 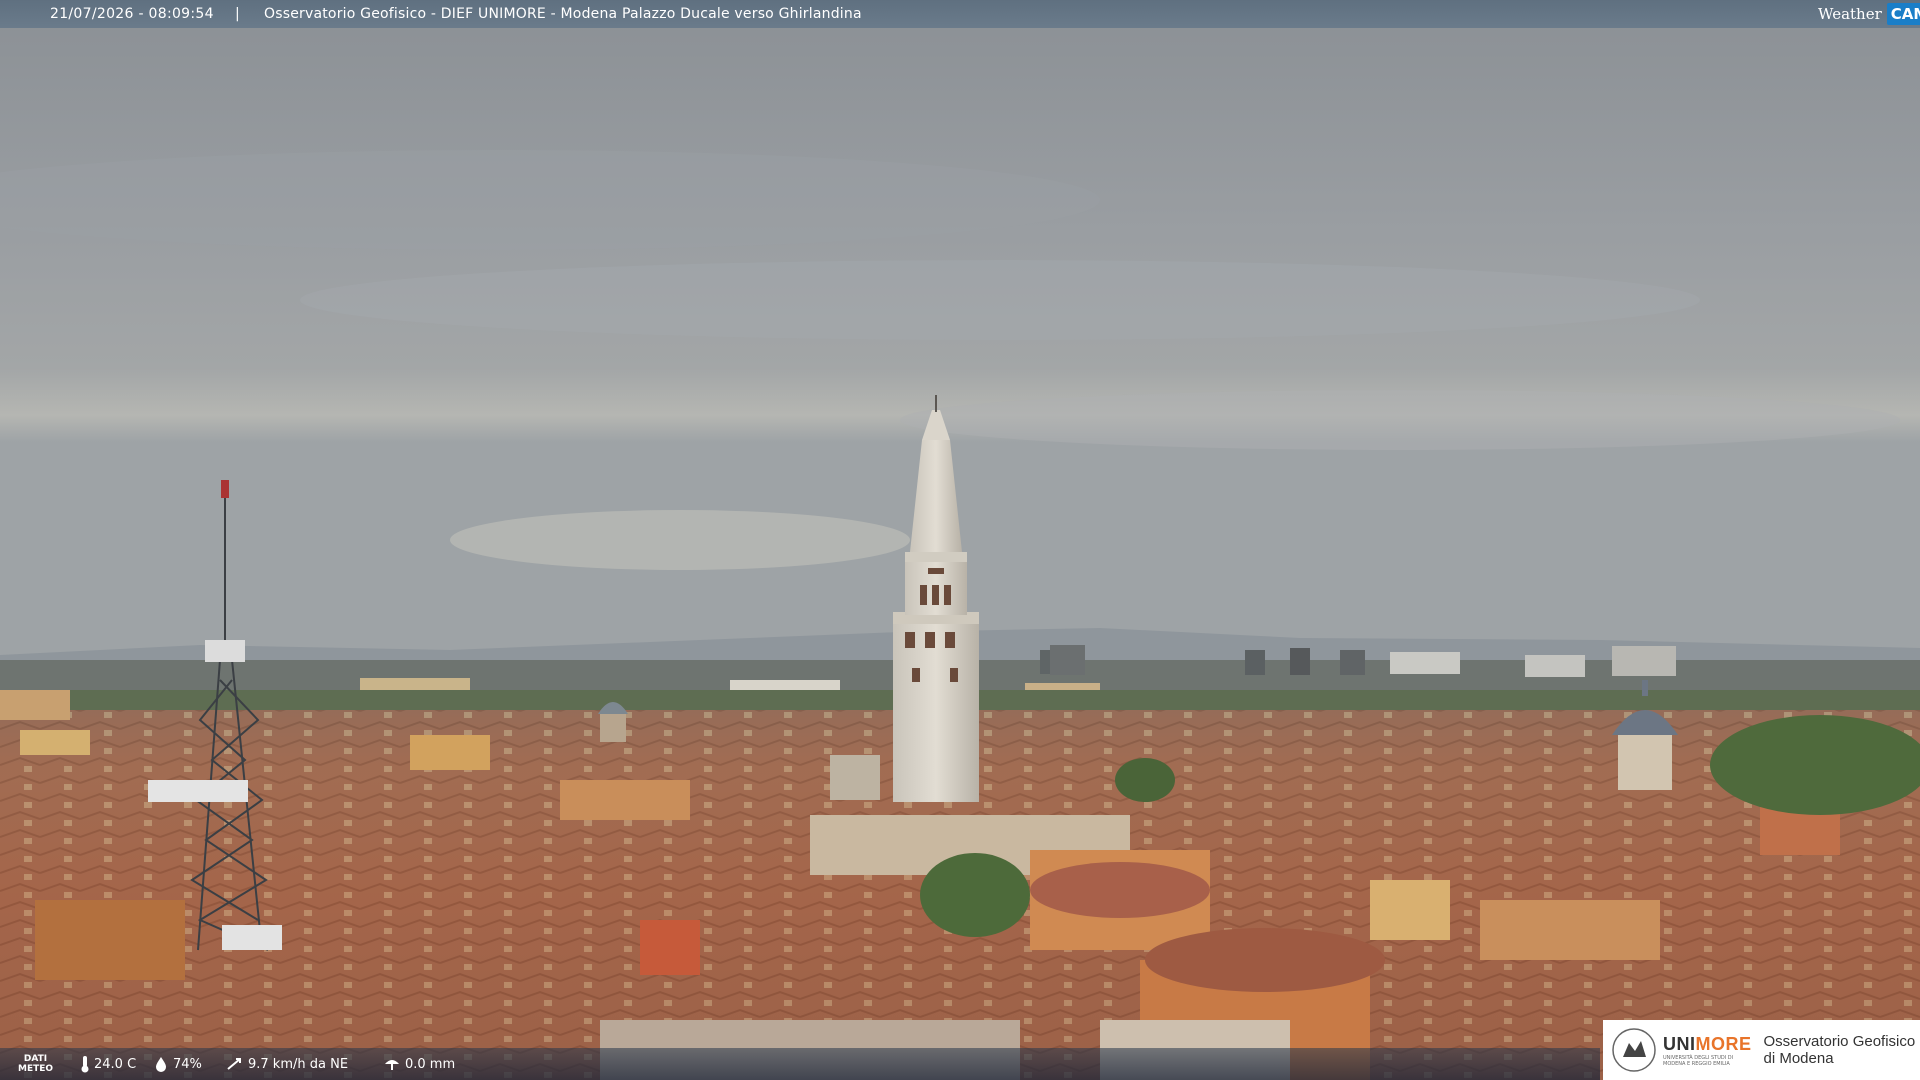 I want to click on observatory-name: Osservatorio Geofisico di Modena, so click(x=1840, y=1050).